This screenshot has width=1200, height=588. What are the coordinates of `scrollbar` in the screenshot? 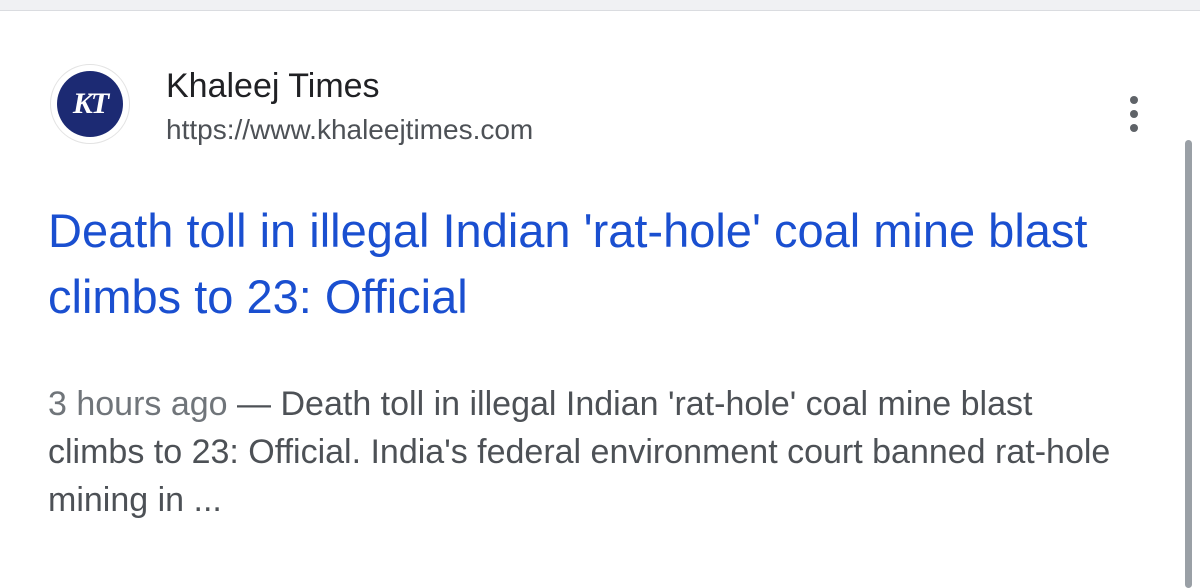 It's located at (1188, 364).